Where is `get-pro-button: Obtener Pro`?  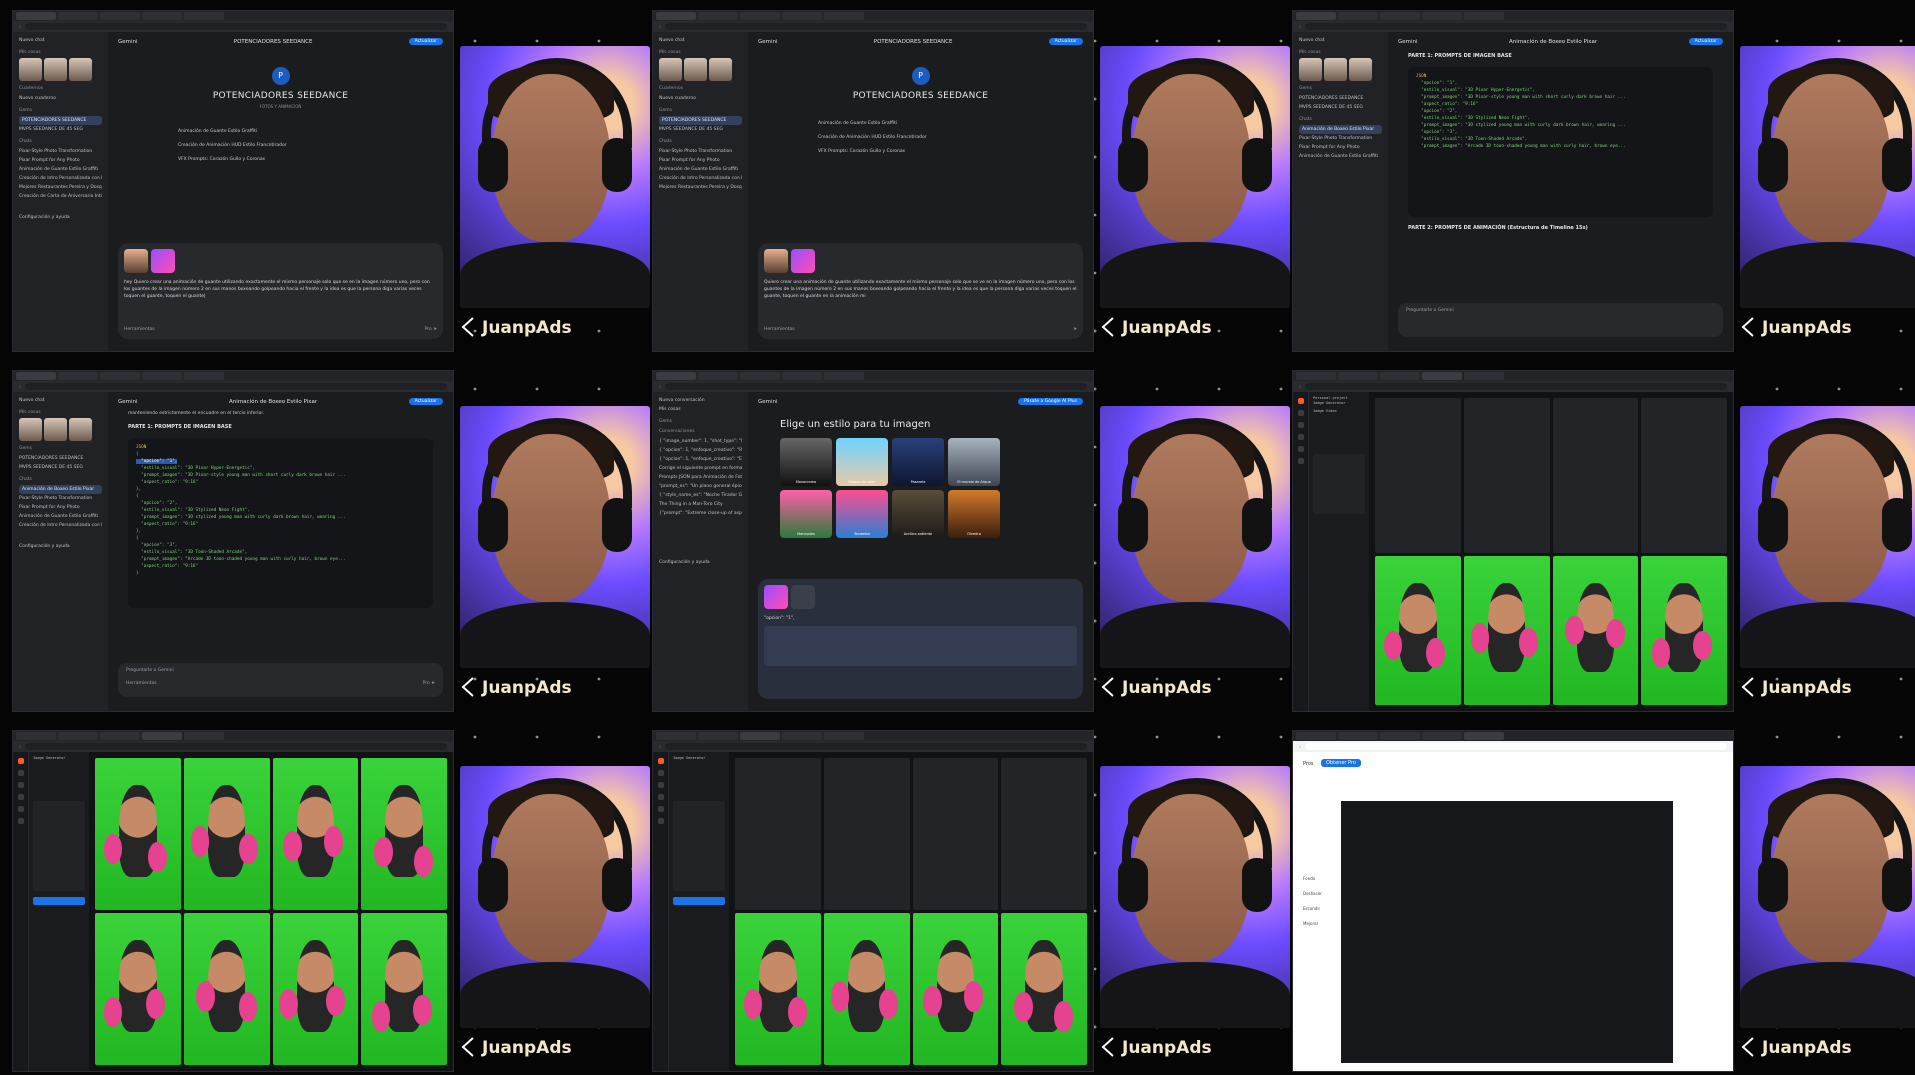
get-pro-button: Obtener Pro is located at coordinates (1341, 763).